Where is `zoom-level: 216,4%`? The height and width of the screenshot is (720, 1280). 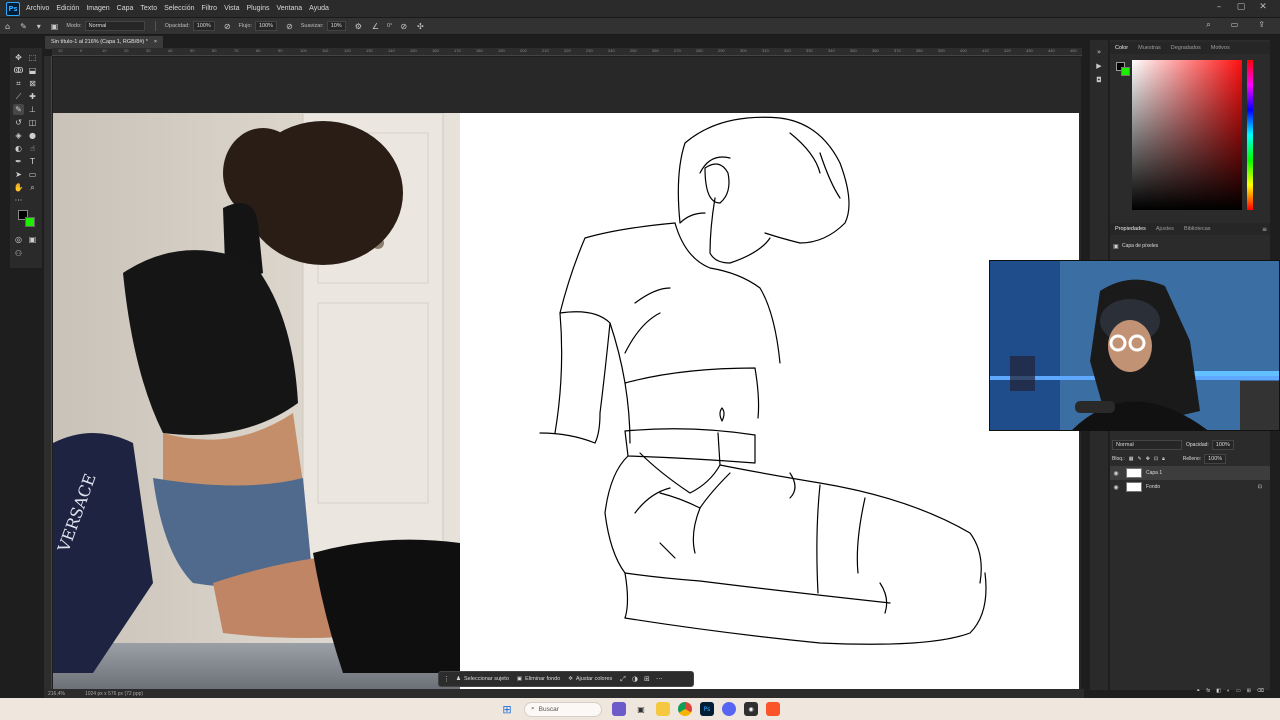
zoom-level: 216,4% is located at coordinates (56, 694).